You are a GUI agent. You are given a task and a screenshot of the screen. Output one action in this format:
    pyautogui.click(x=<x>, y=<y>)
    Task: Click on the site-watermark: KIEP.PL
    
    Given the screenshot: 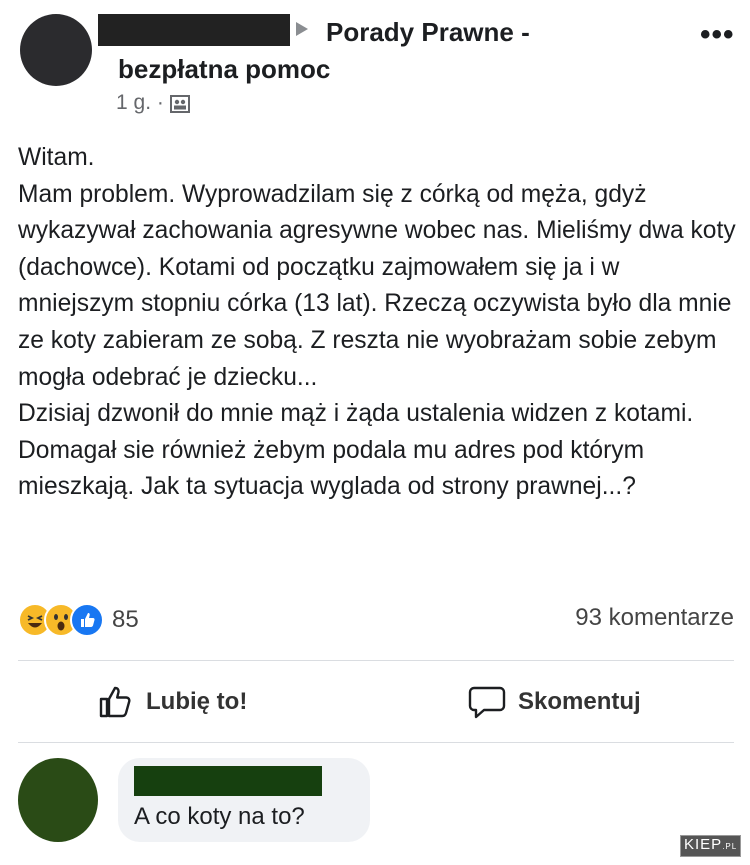 What is the action you would take?
    pyautogui.click(x=711, y=846)
    